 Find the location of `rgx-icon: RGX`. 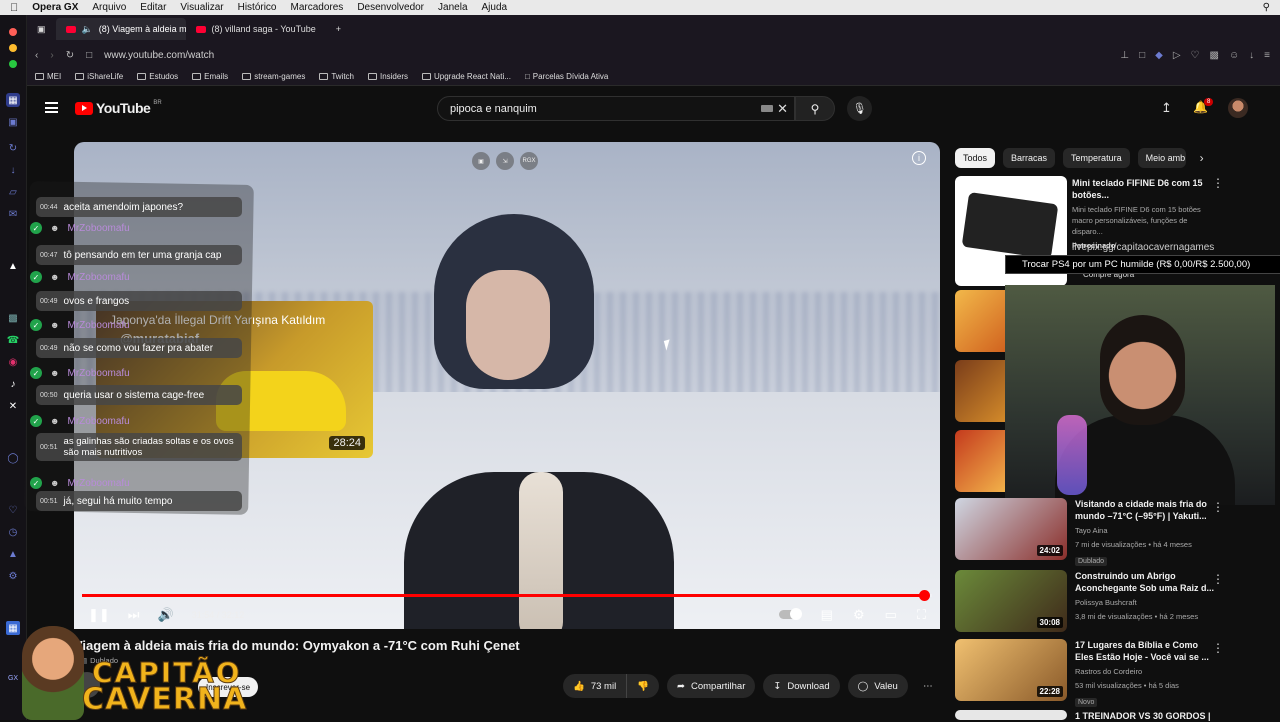

rgx-icon: RGX is located at coordinates (529, 161).